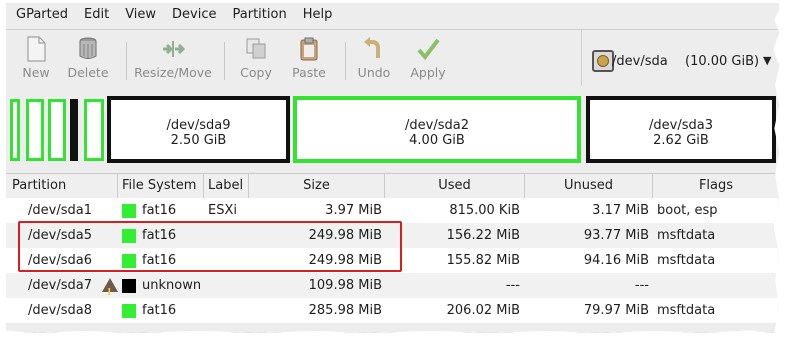 Image resolution: width=793 pixels, height=343 pixels. I want to click on cell-size: 285.98 MiB, so click(345, 310).